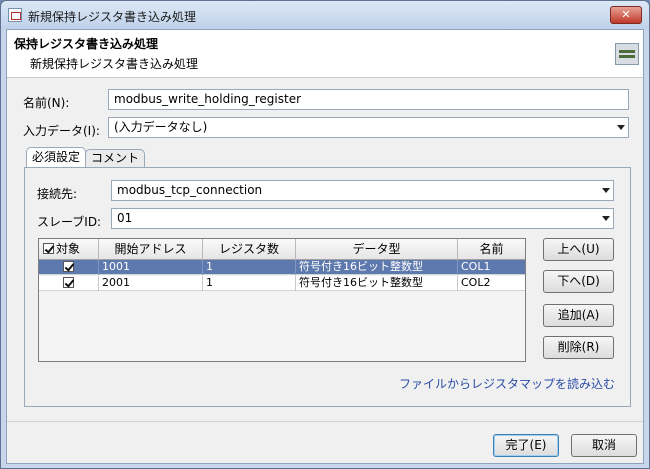 Image resolution: width=650 pixels, height=469 pixels. I want to click on finish-button: 完了(E), so click(526, 445).